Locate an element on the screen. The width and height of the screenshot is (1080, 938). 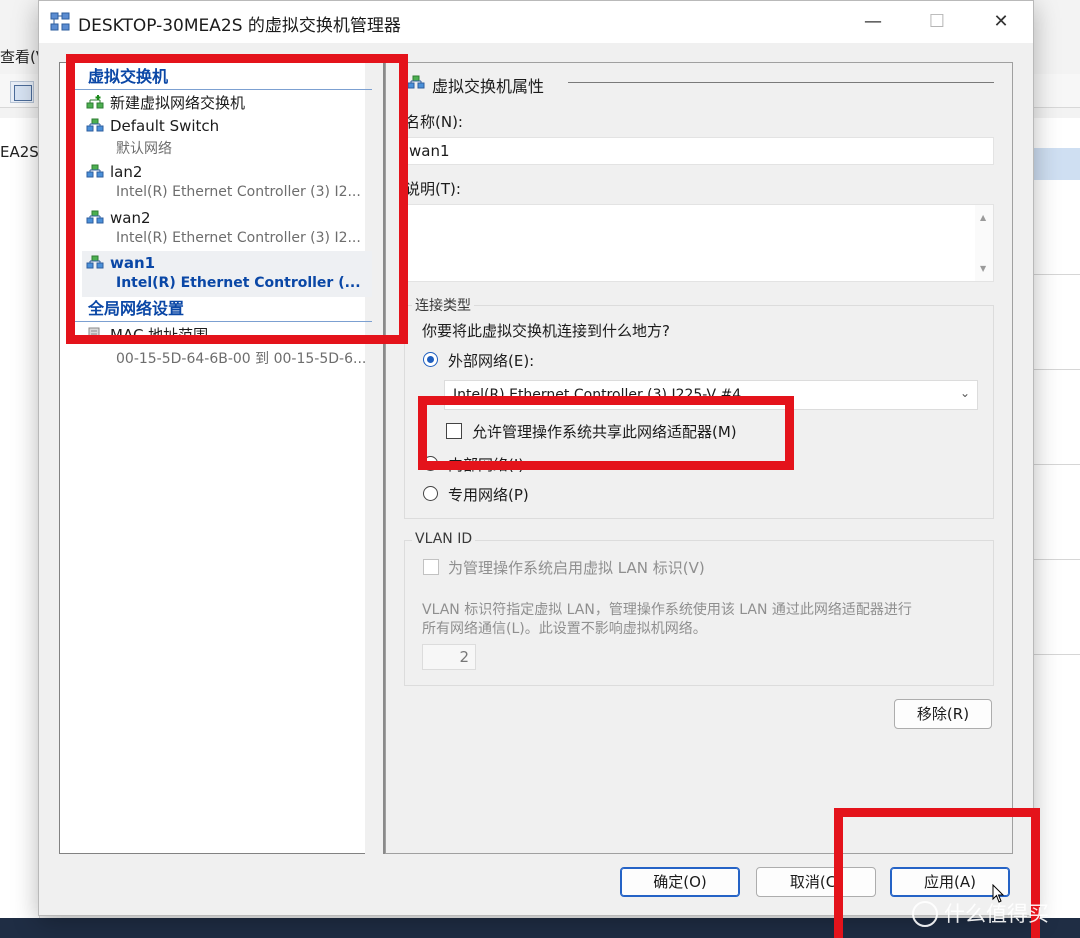
background-selected-row is located at coordinates (1056, 164).